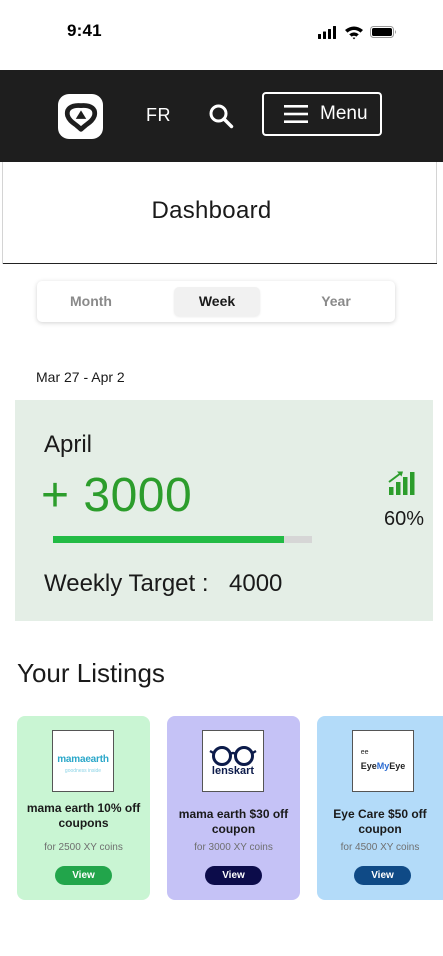 The width and height of the screenshot is (443, 956). Describe the element at coordinates (344, 113) in the screenshot. I see `menu-label: Menu` at that location.